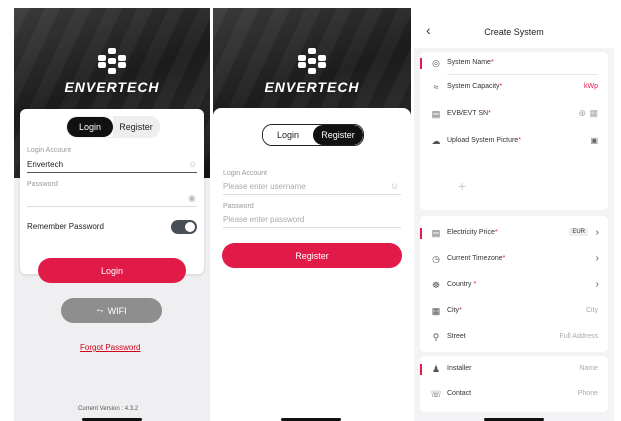  I want to click on building-icon: ▦, so click(436, 311).